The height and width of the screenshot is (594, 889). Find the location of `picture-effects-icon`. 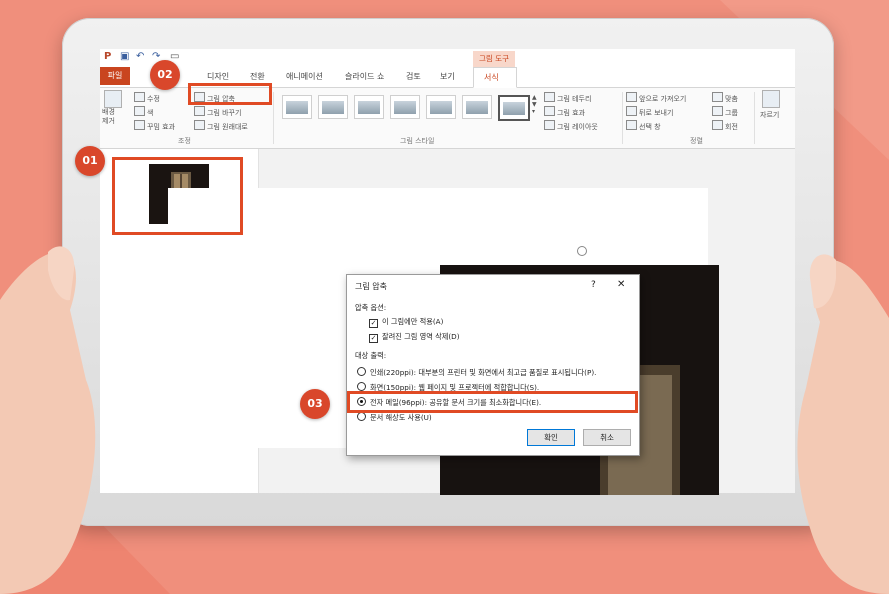

picture-effects-icon is located at coordinates (549, 111).